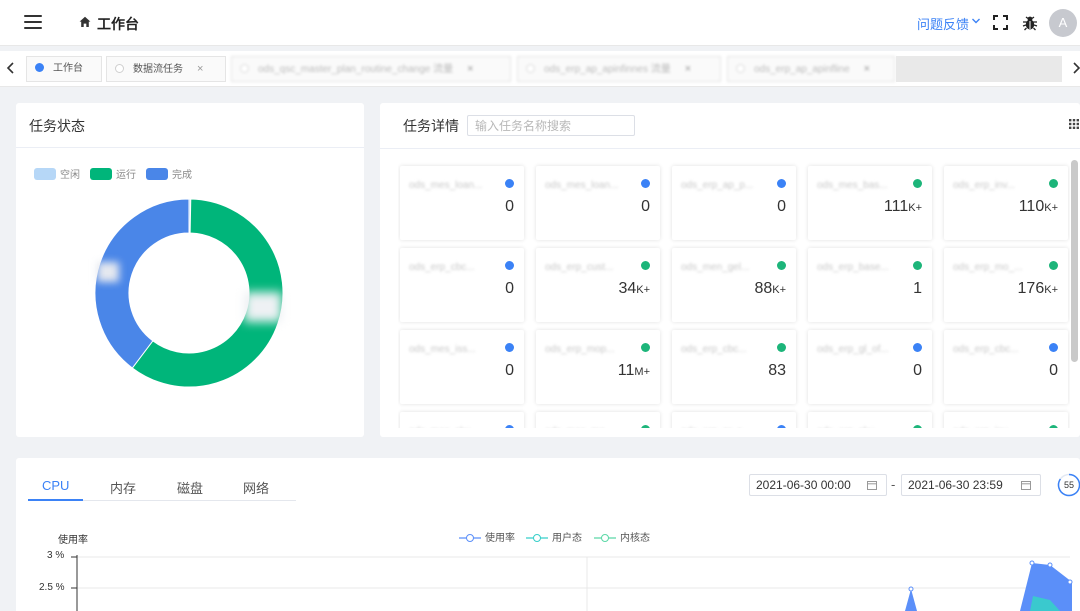 The height and width of the screenshot is (611, 1080). What do you see at coordinates (802, 69) in the screenshot?
I see `tab-label: ods_erp_ap_apinfline` at bounding box center [802, 69].